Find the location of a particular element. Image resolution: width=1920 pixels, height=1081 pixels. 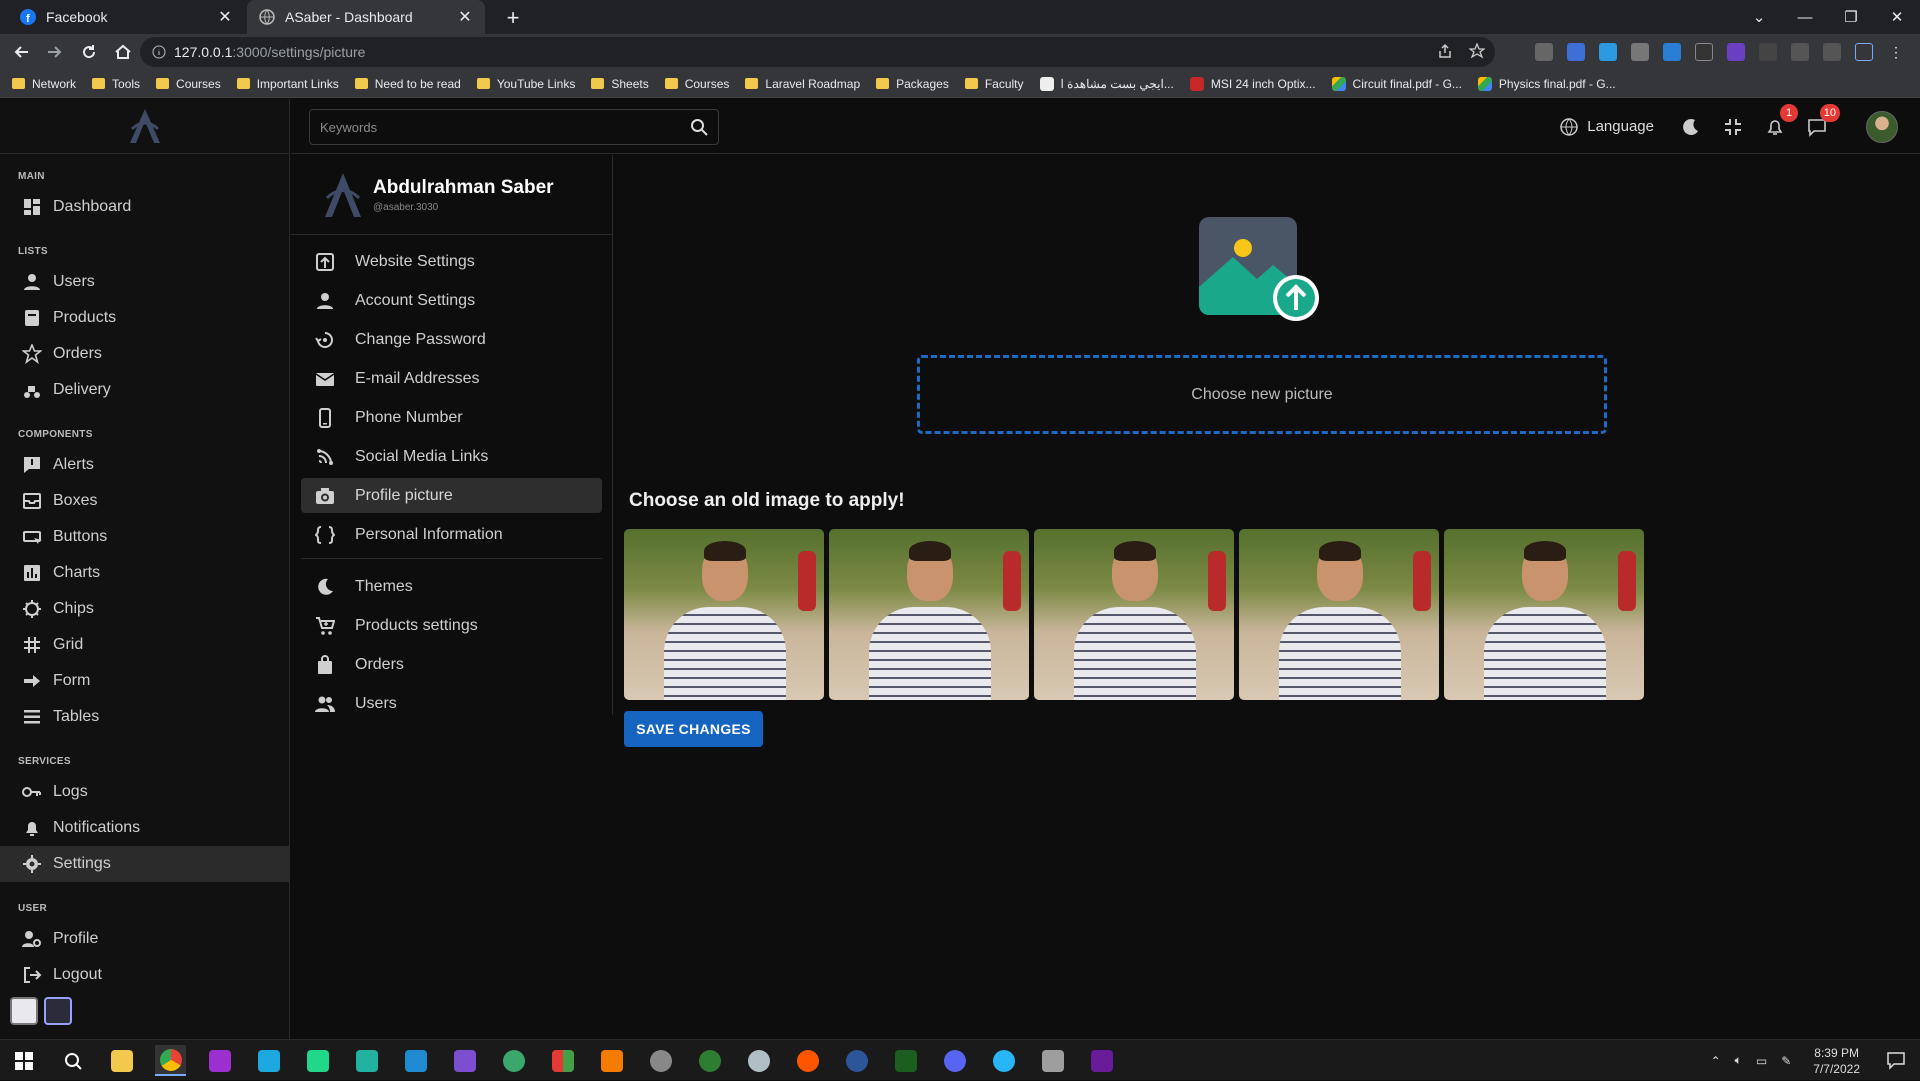

moon-icon is located at coordinates (1691, 127).